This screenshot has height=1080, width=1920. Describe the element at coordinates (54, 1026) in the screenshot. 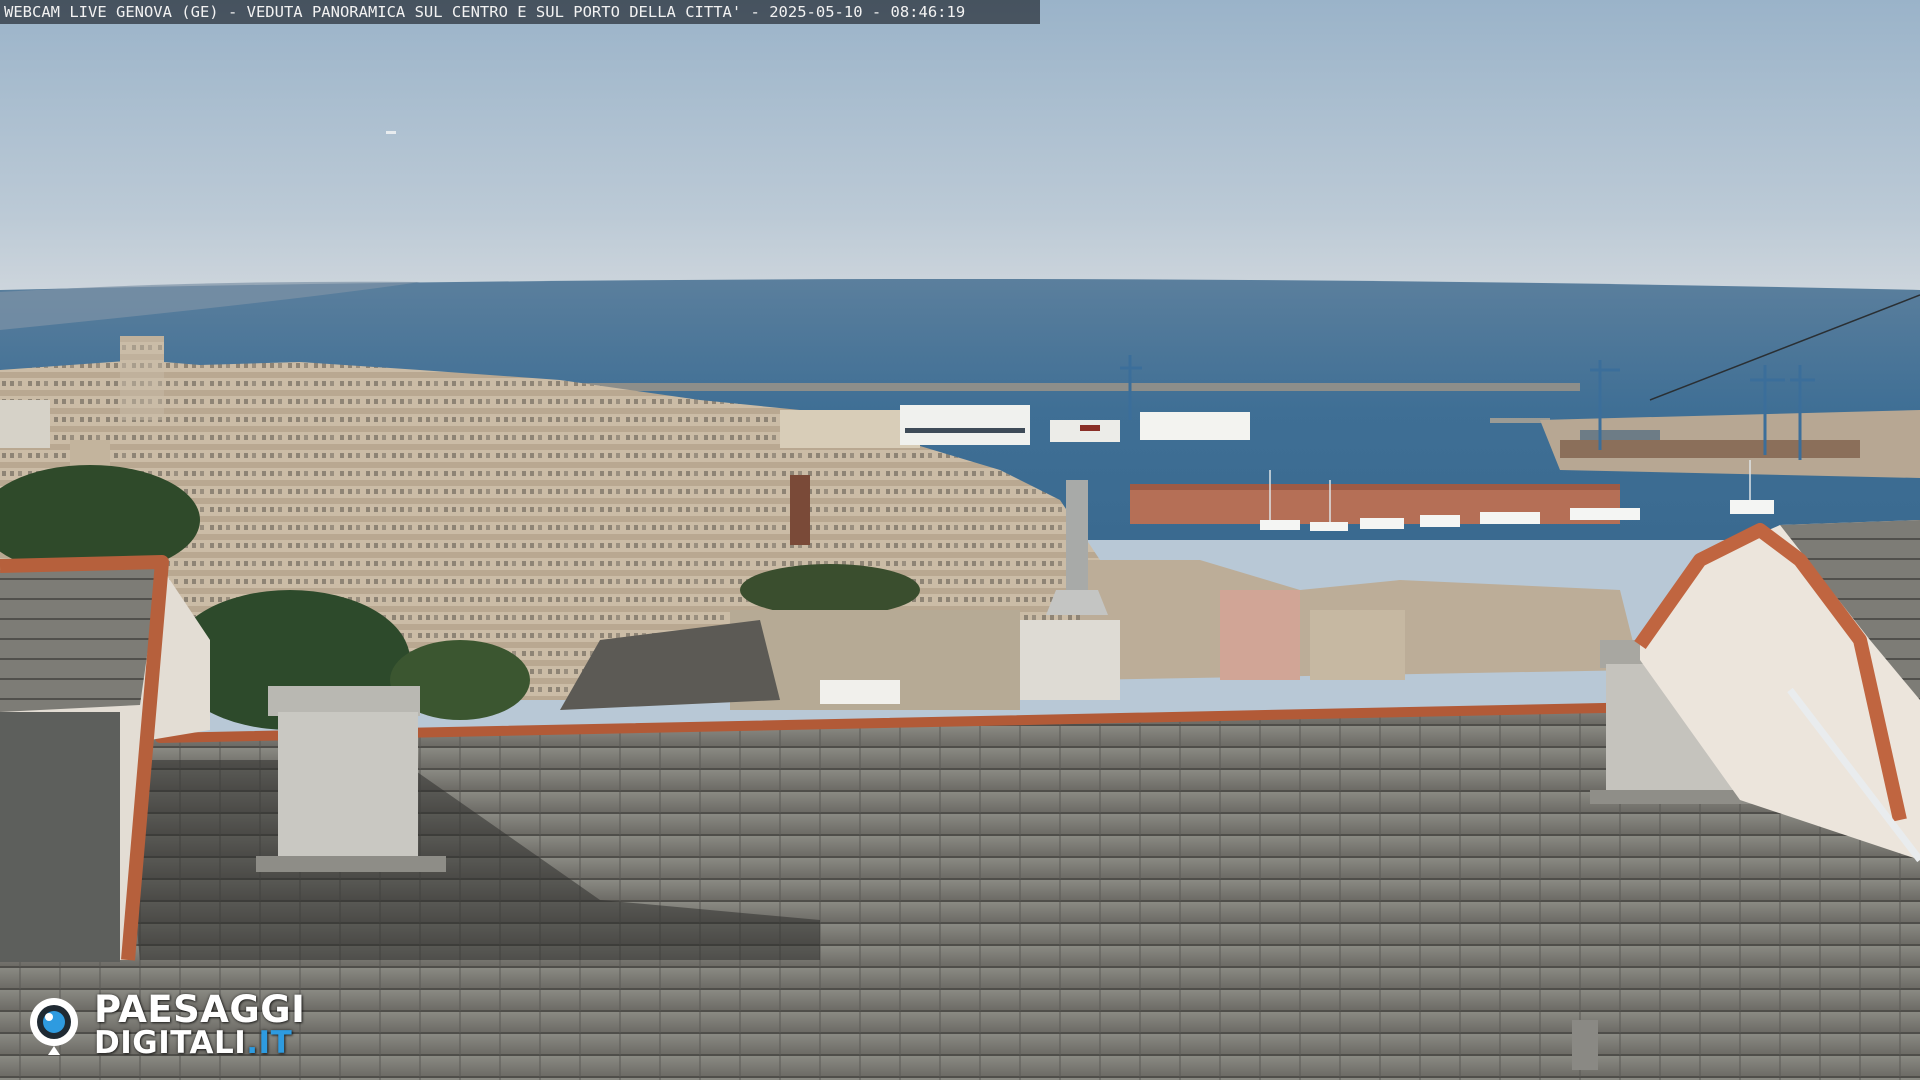

I see `webcam-eye-icon` at that location.